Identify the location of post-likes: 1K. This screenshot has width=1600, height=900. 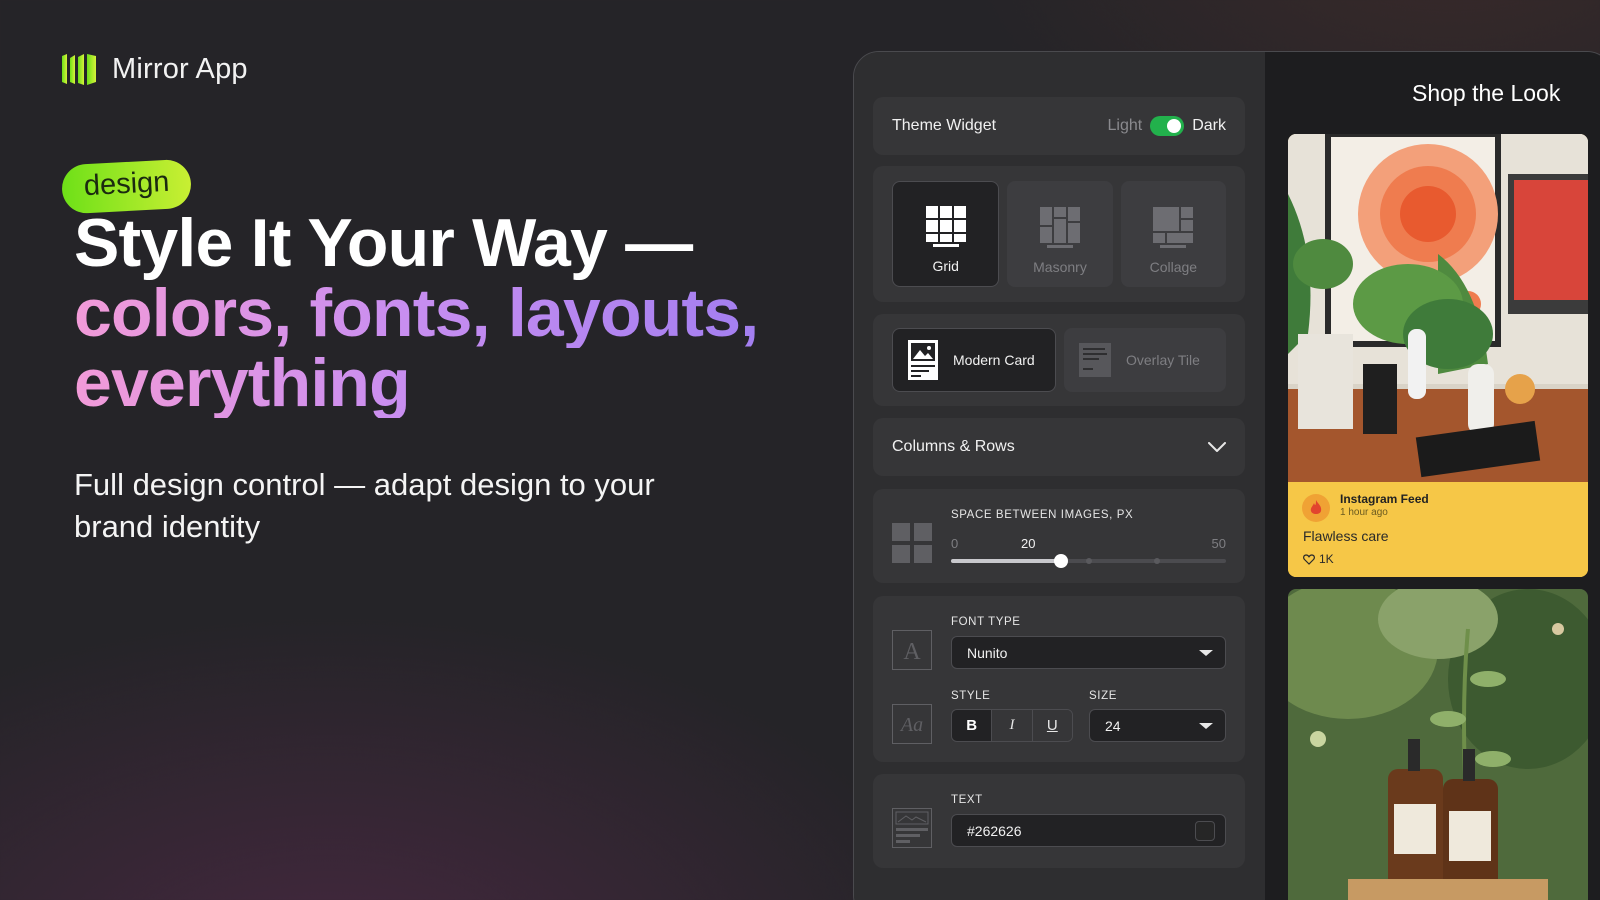
(1318, 559).